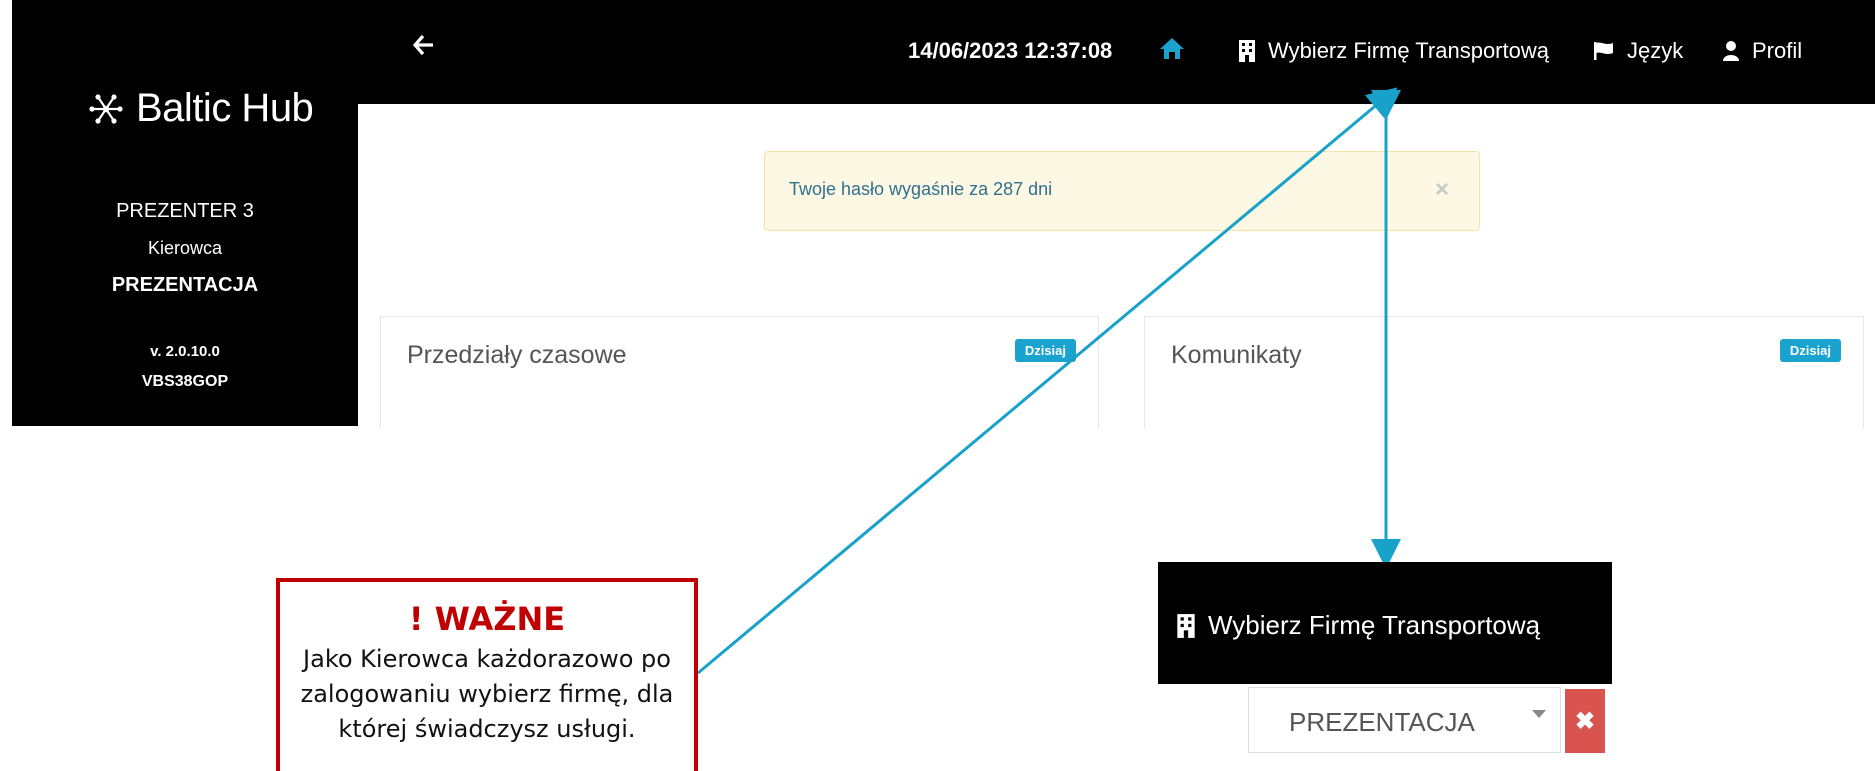  I want to click on callout-line: której świadczysz usługi., so click(487, 729).